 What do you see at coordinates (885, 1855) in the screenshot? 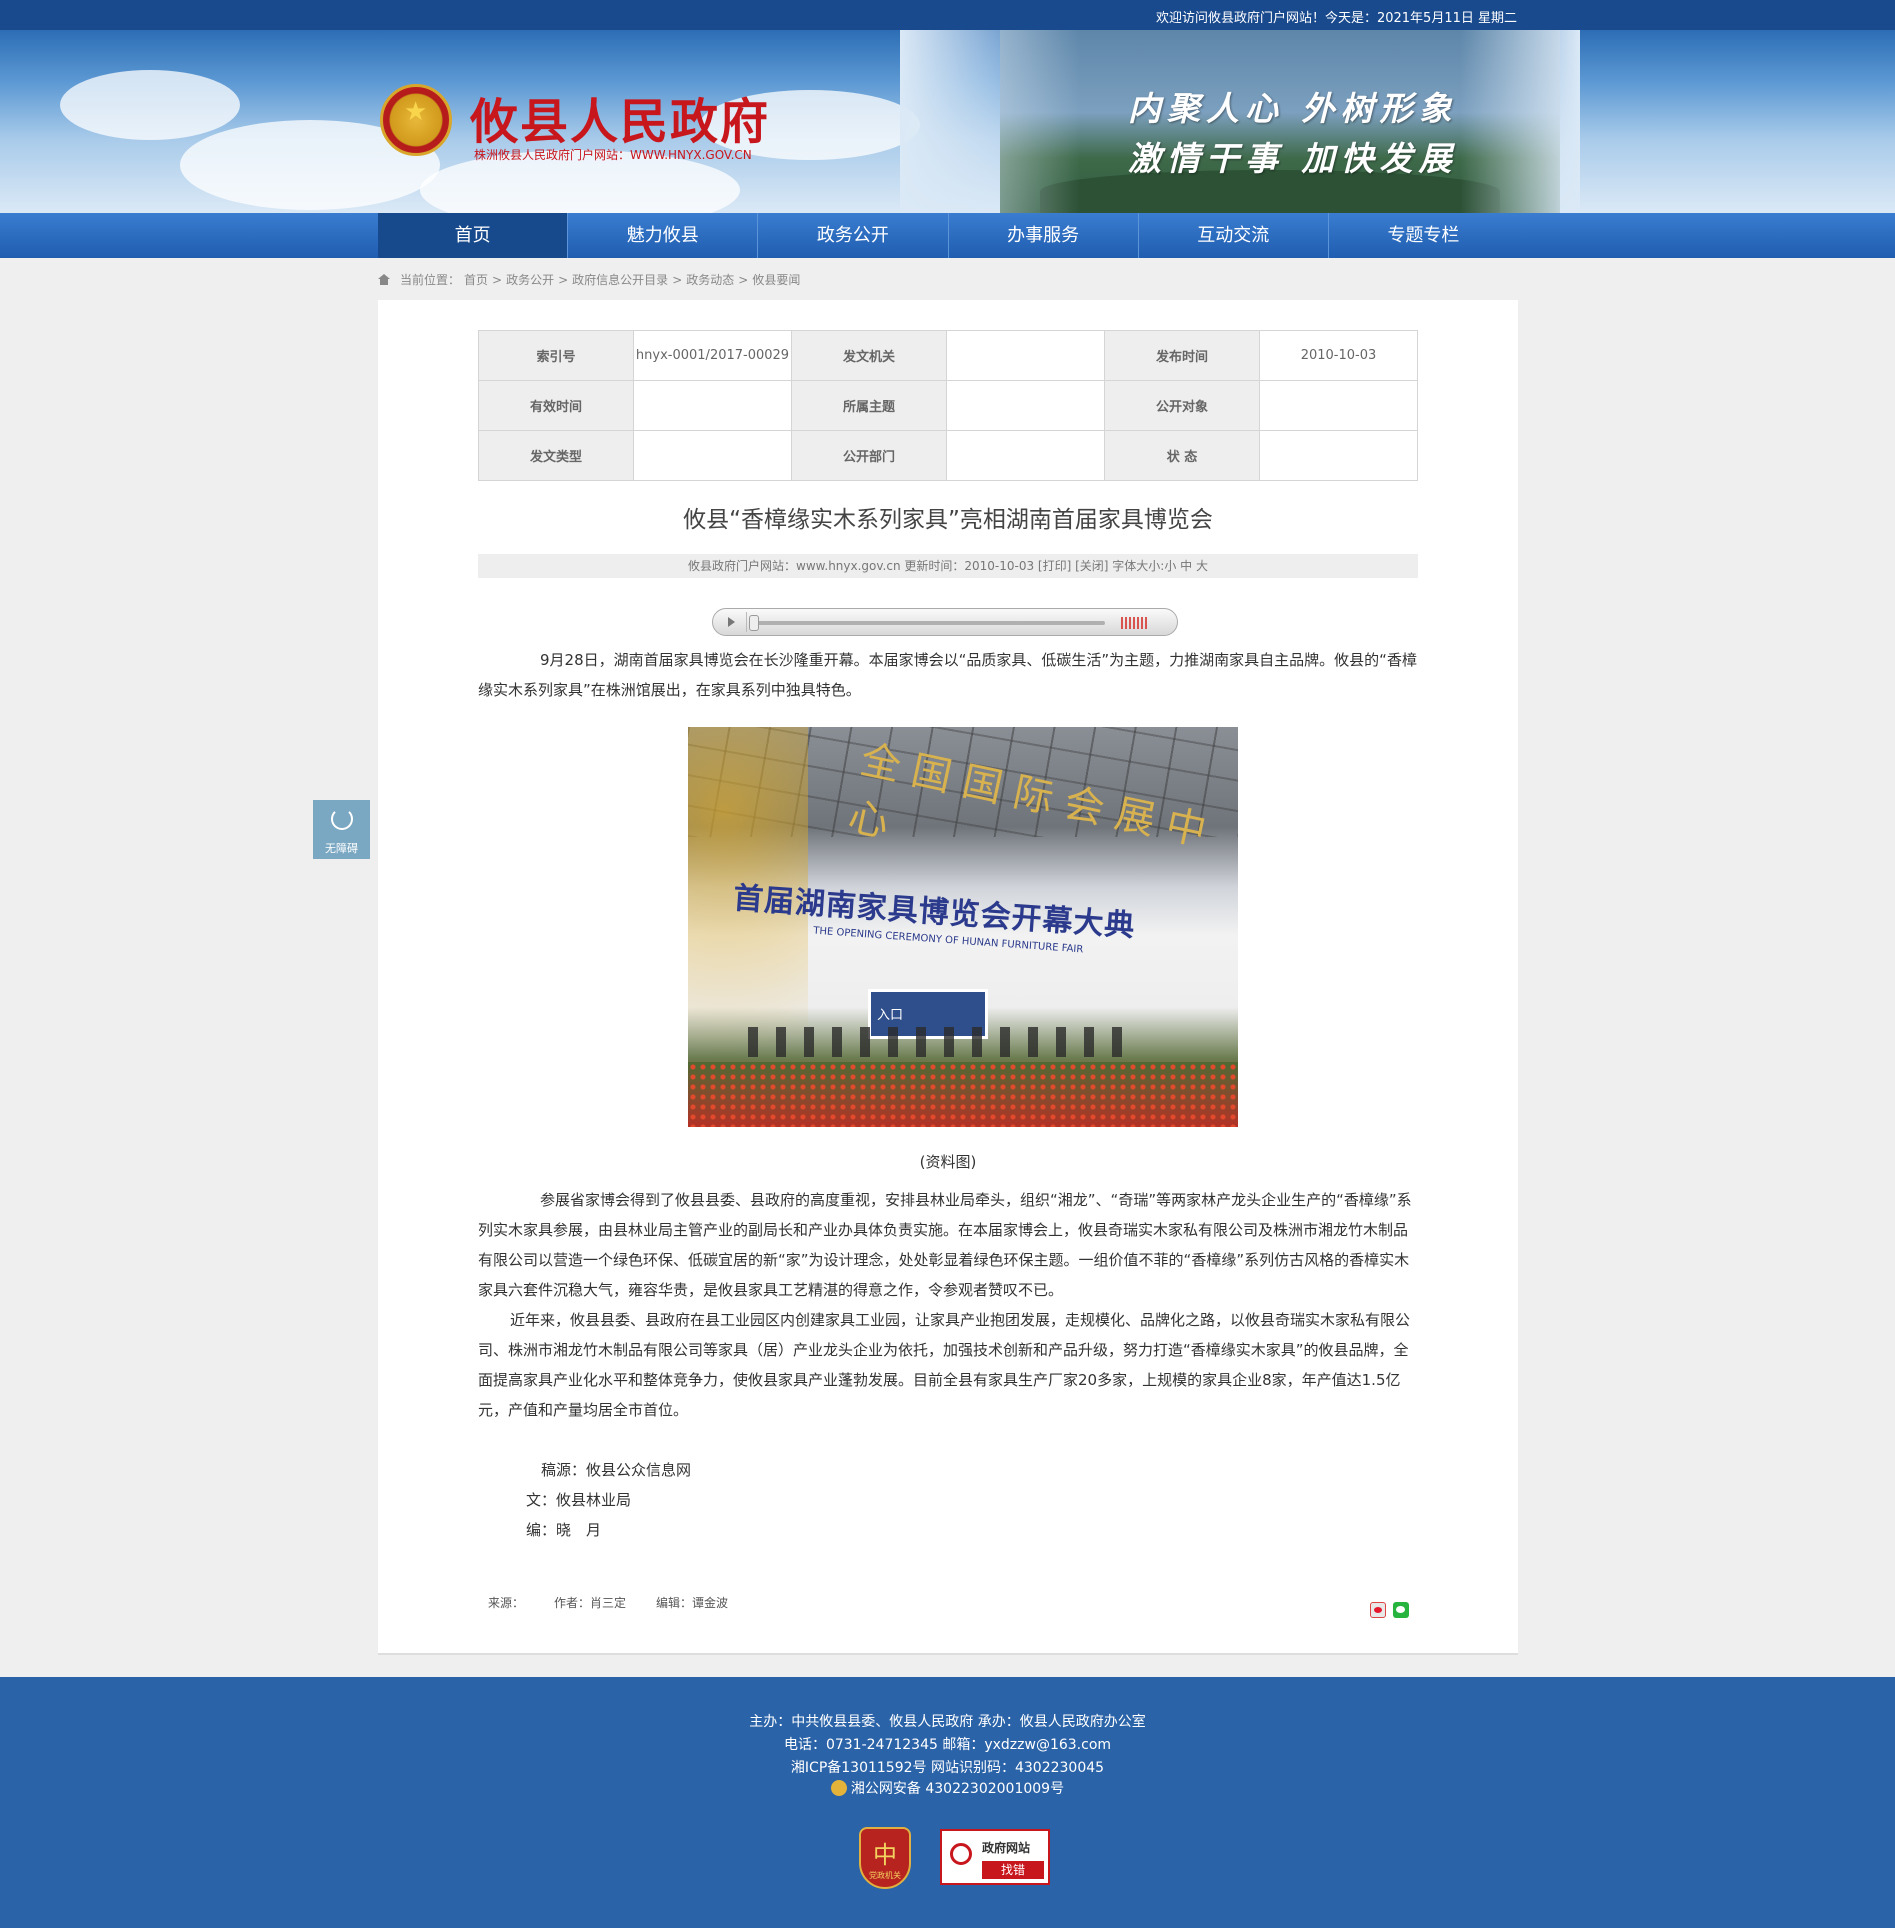
I see `badge-char: 中` at bounding box center [885, 1855].